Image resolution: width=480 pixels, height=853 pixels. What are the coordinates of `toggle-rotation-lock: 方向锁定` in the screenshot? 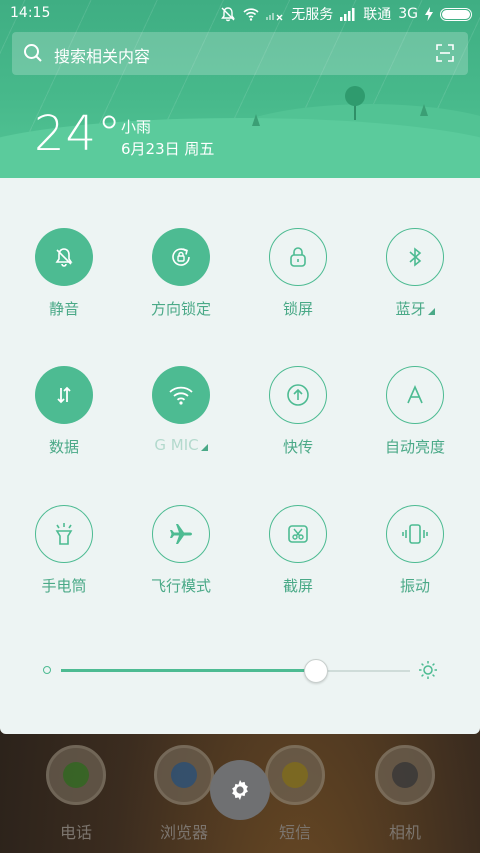 It's located at (181, 273).